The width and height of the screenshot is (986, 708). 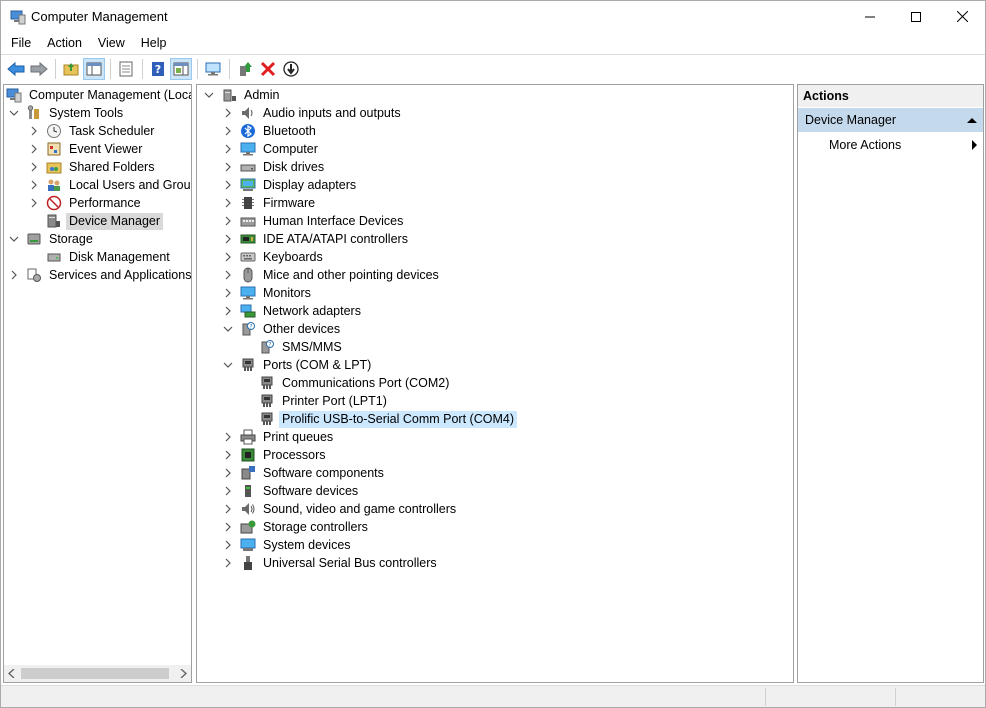 I want to click on help-button: ?, so click(x=158, y=69).